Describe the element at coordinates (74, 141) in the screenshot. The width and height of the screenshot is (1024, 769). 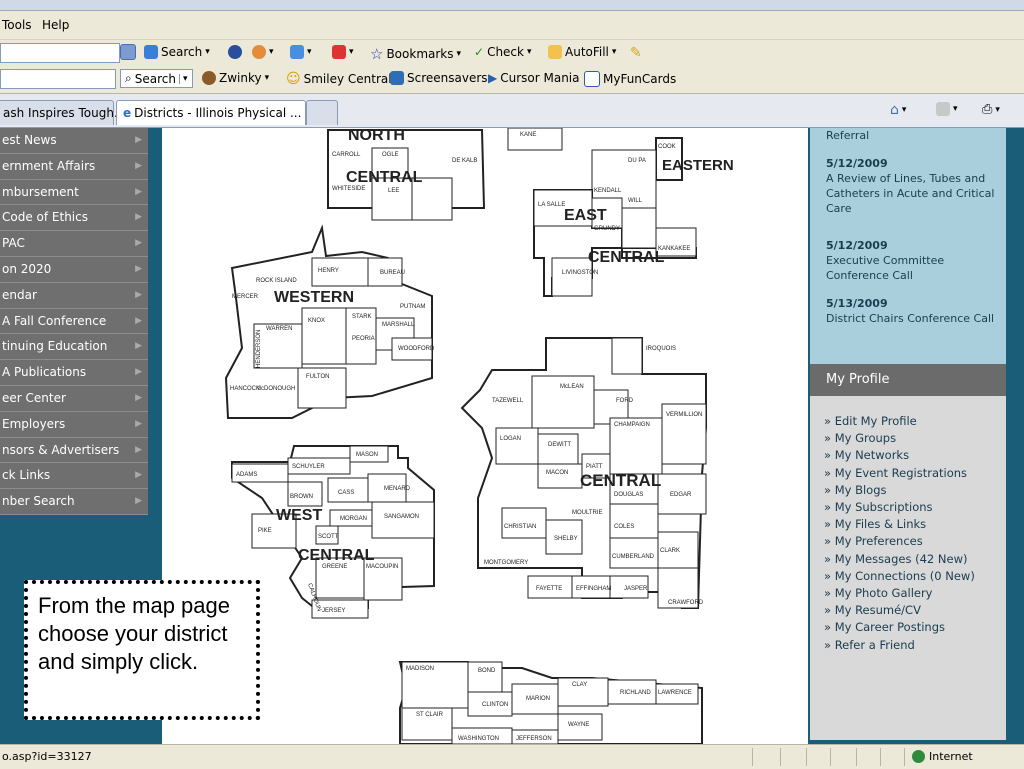
I see `nav-item: est News ▶` at that location.